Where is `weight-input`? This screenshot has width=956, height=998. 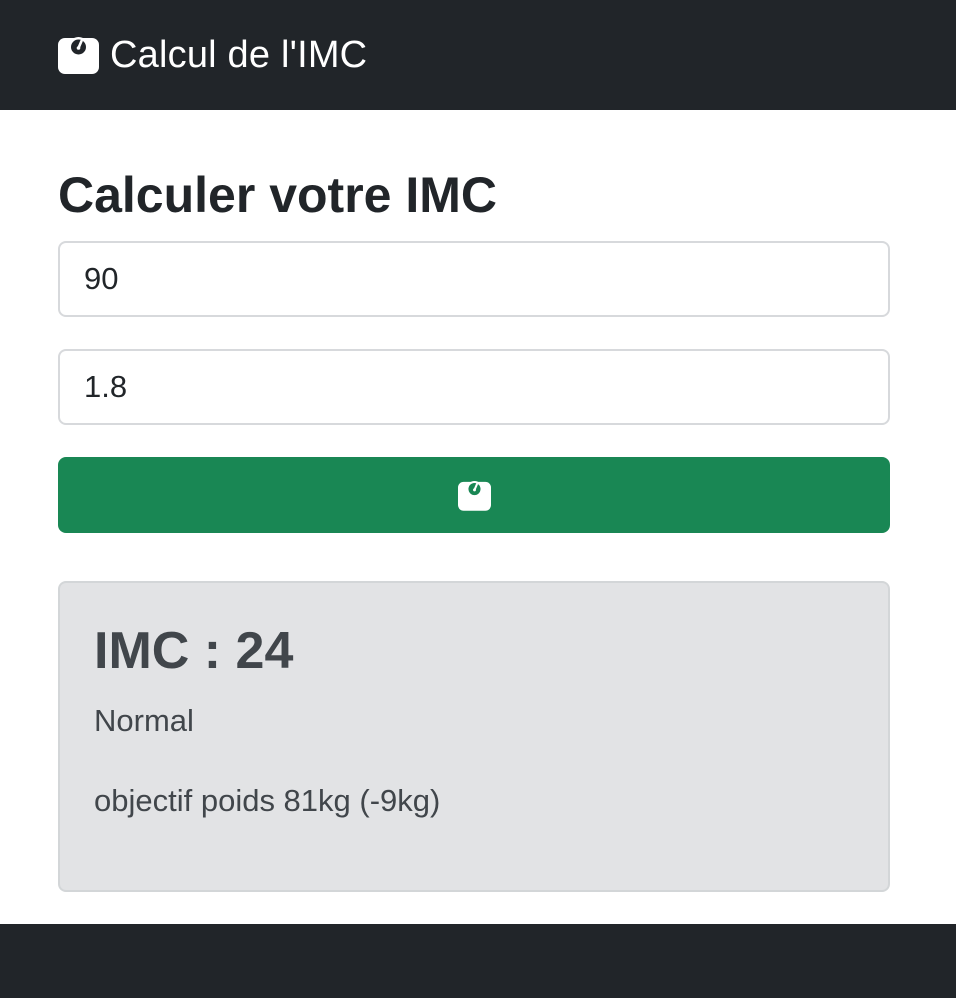 weight-input is located at coordinates (474, 279).